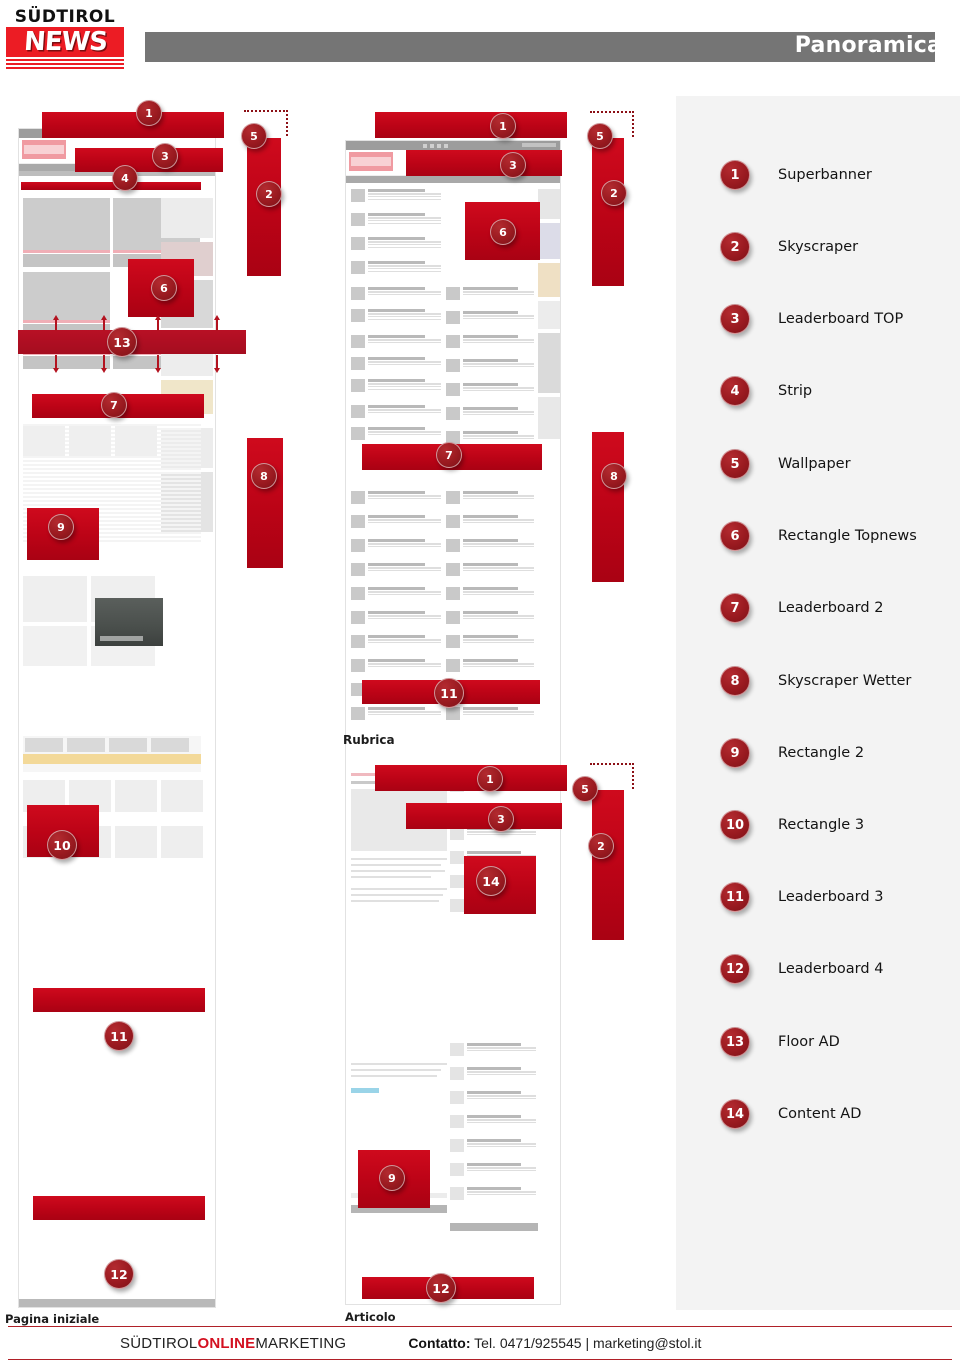  What do you see at coordinates (608, 507) in the screenshot?
I see `ad-skyscraper-wetter-article` at bounding box center [608, 507].